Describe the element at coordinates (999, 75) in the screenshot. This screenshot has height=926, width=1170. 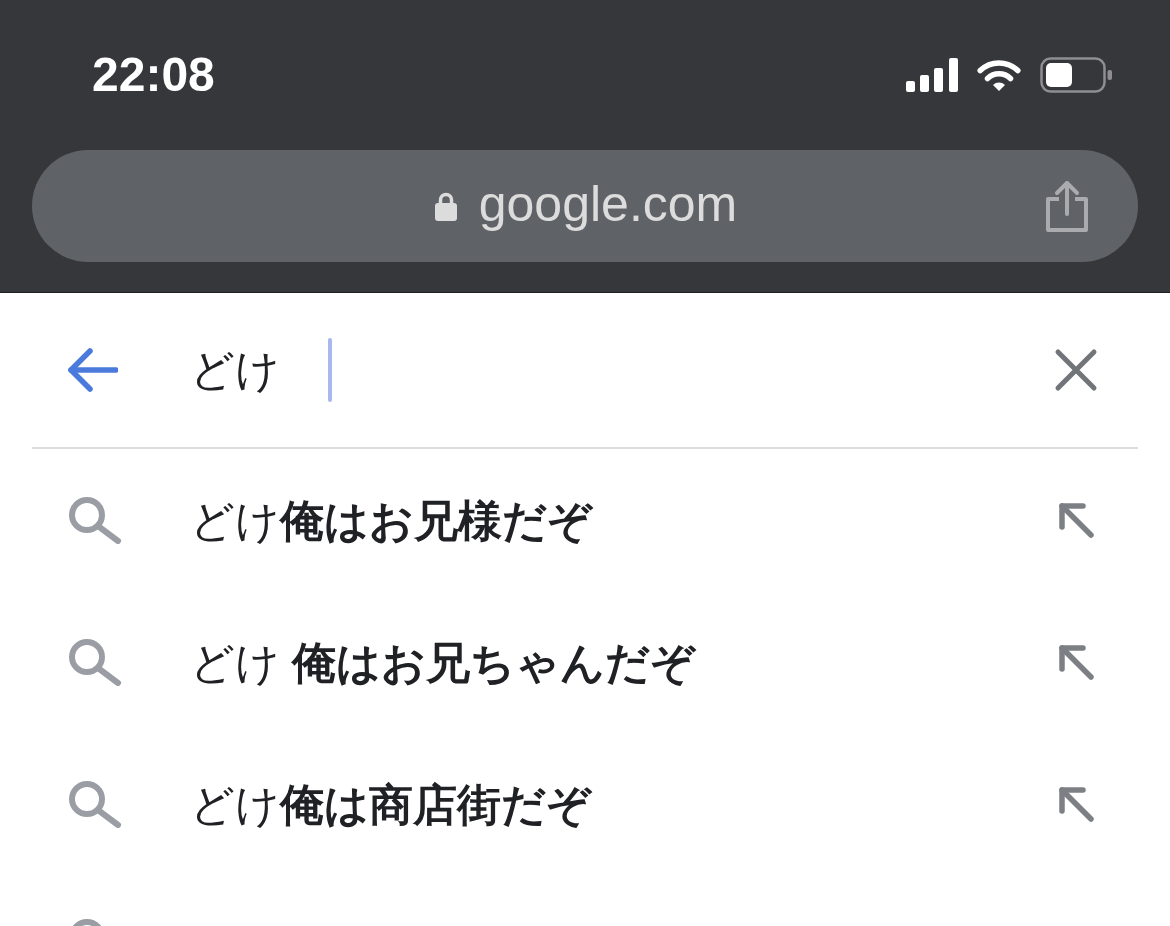
I see `wifi-icon` at that location.